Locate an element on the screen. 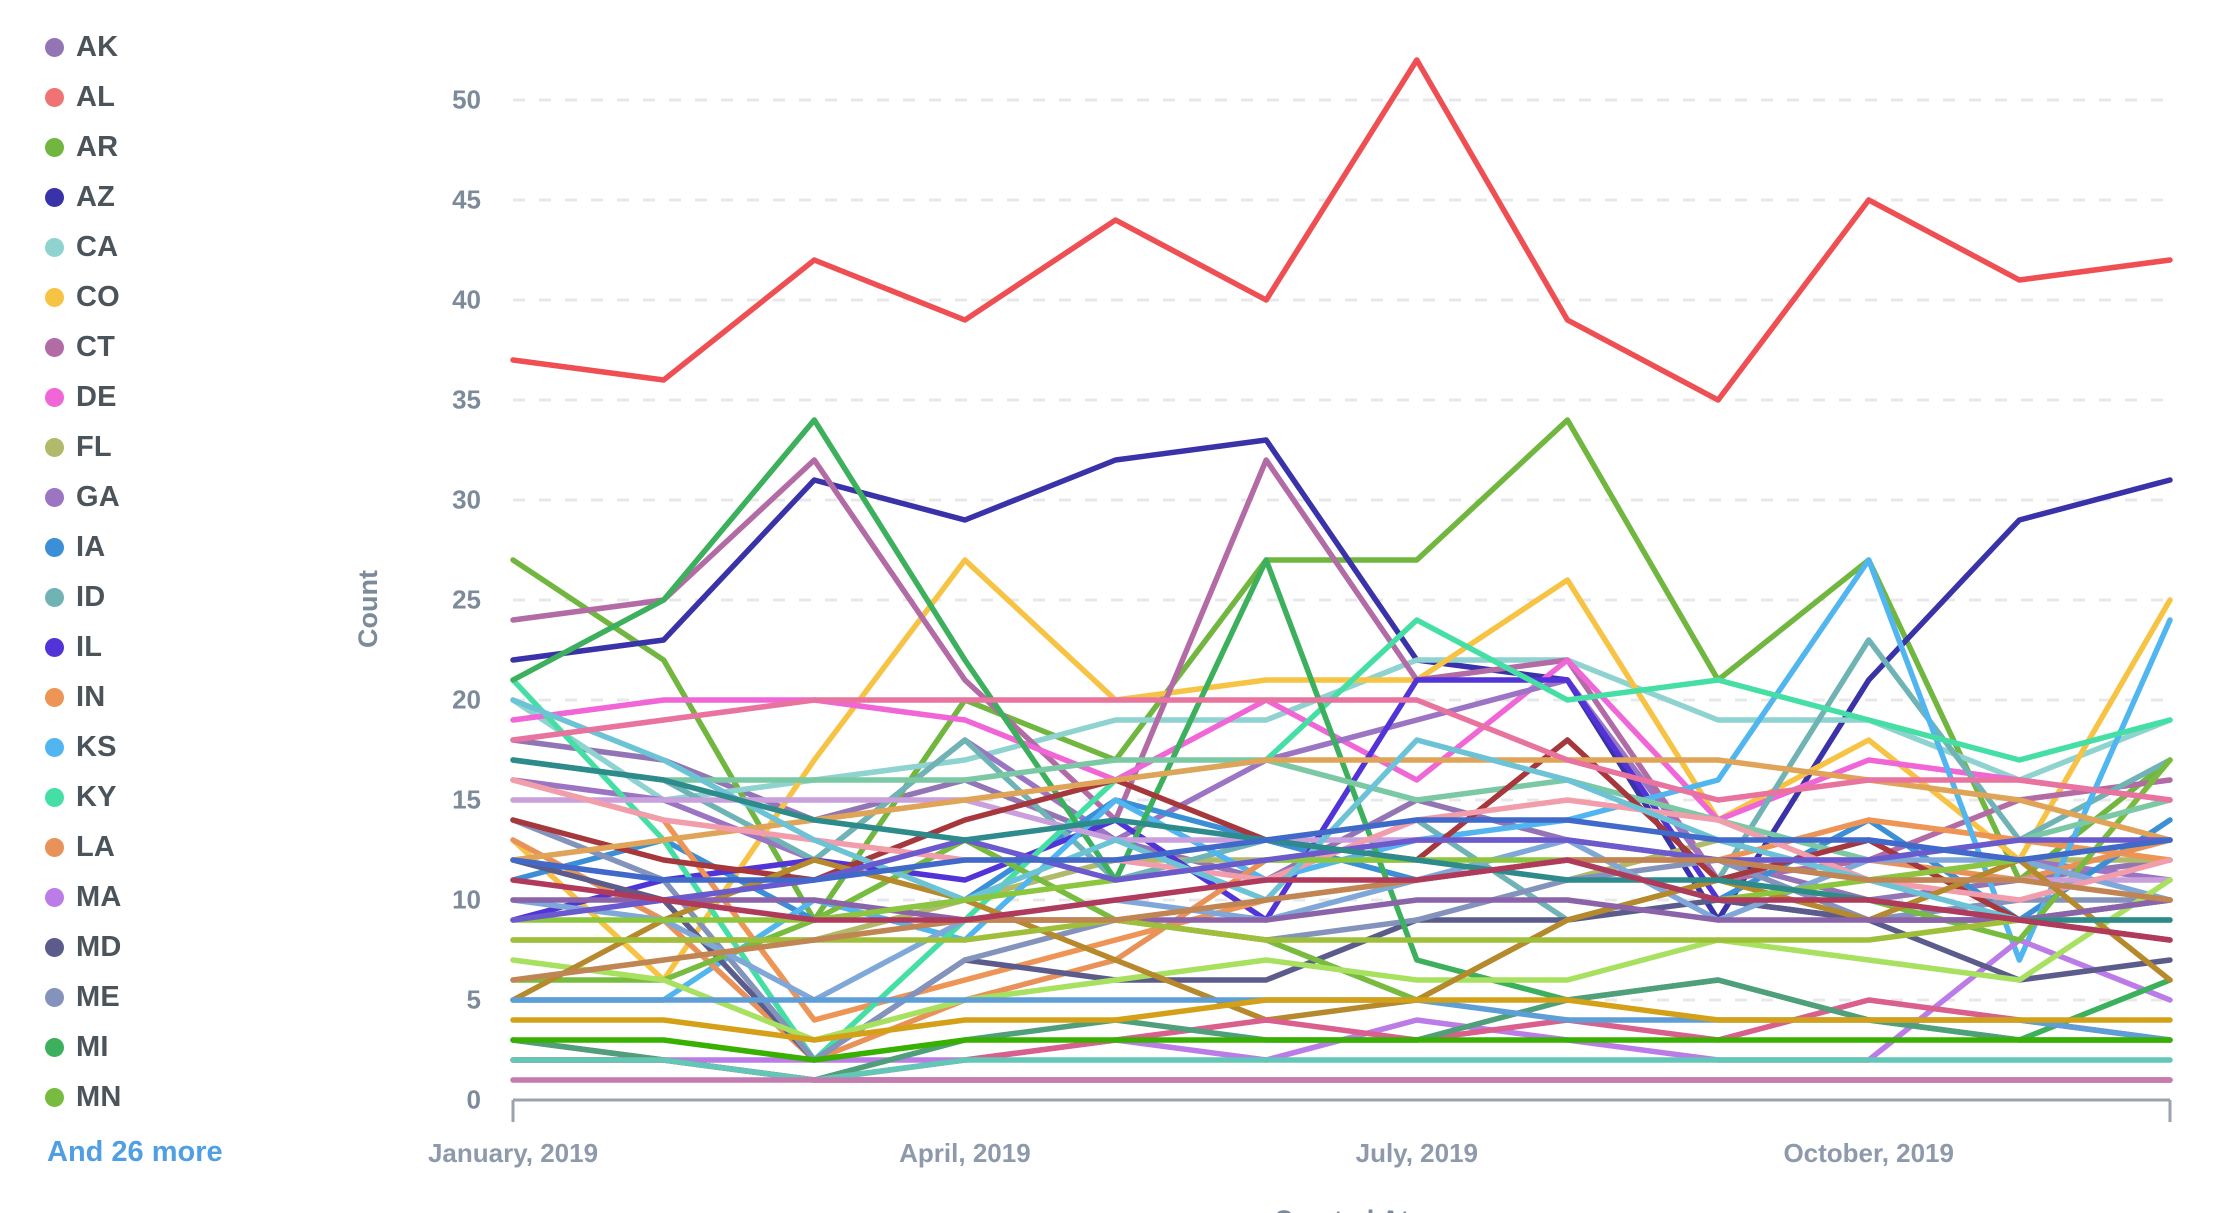 Image resolution: width=2222 pixels, height=1213 pixels. legend-item-label: LA is located at coordinates (96, 846).